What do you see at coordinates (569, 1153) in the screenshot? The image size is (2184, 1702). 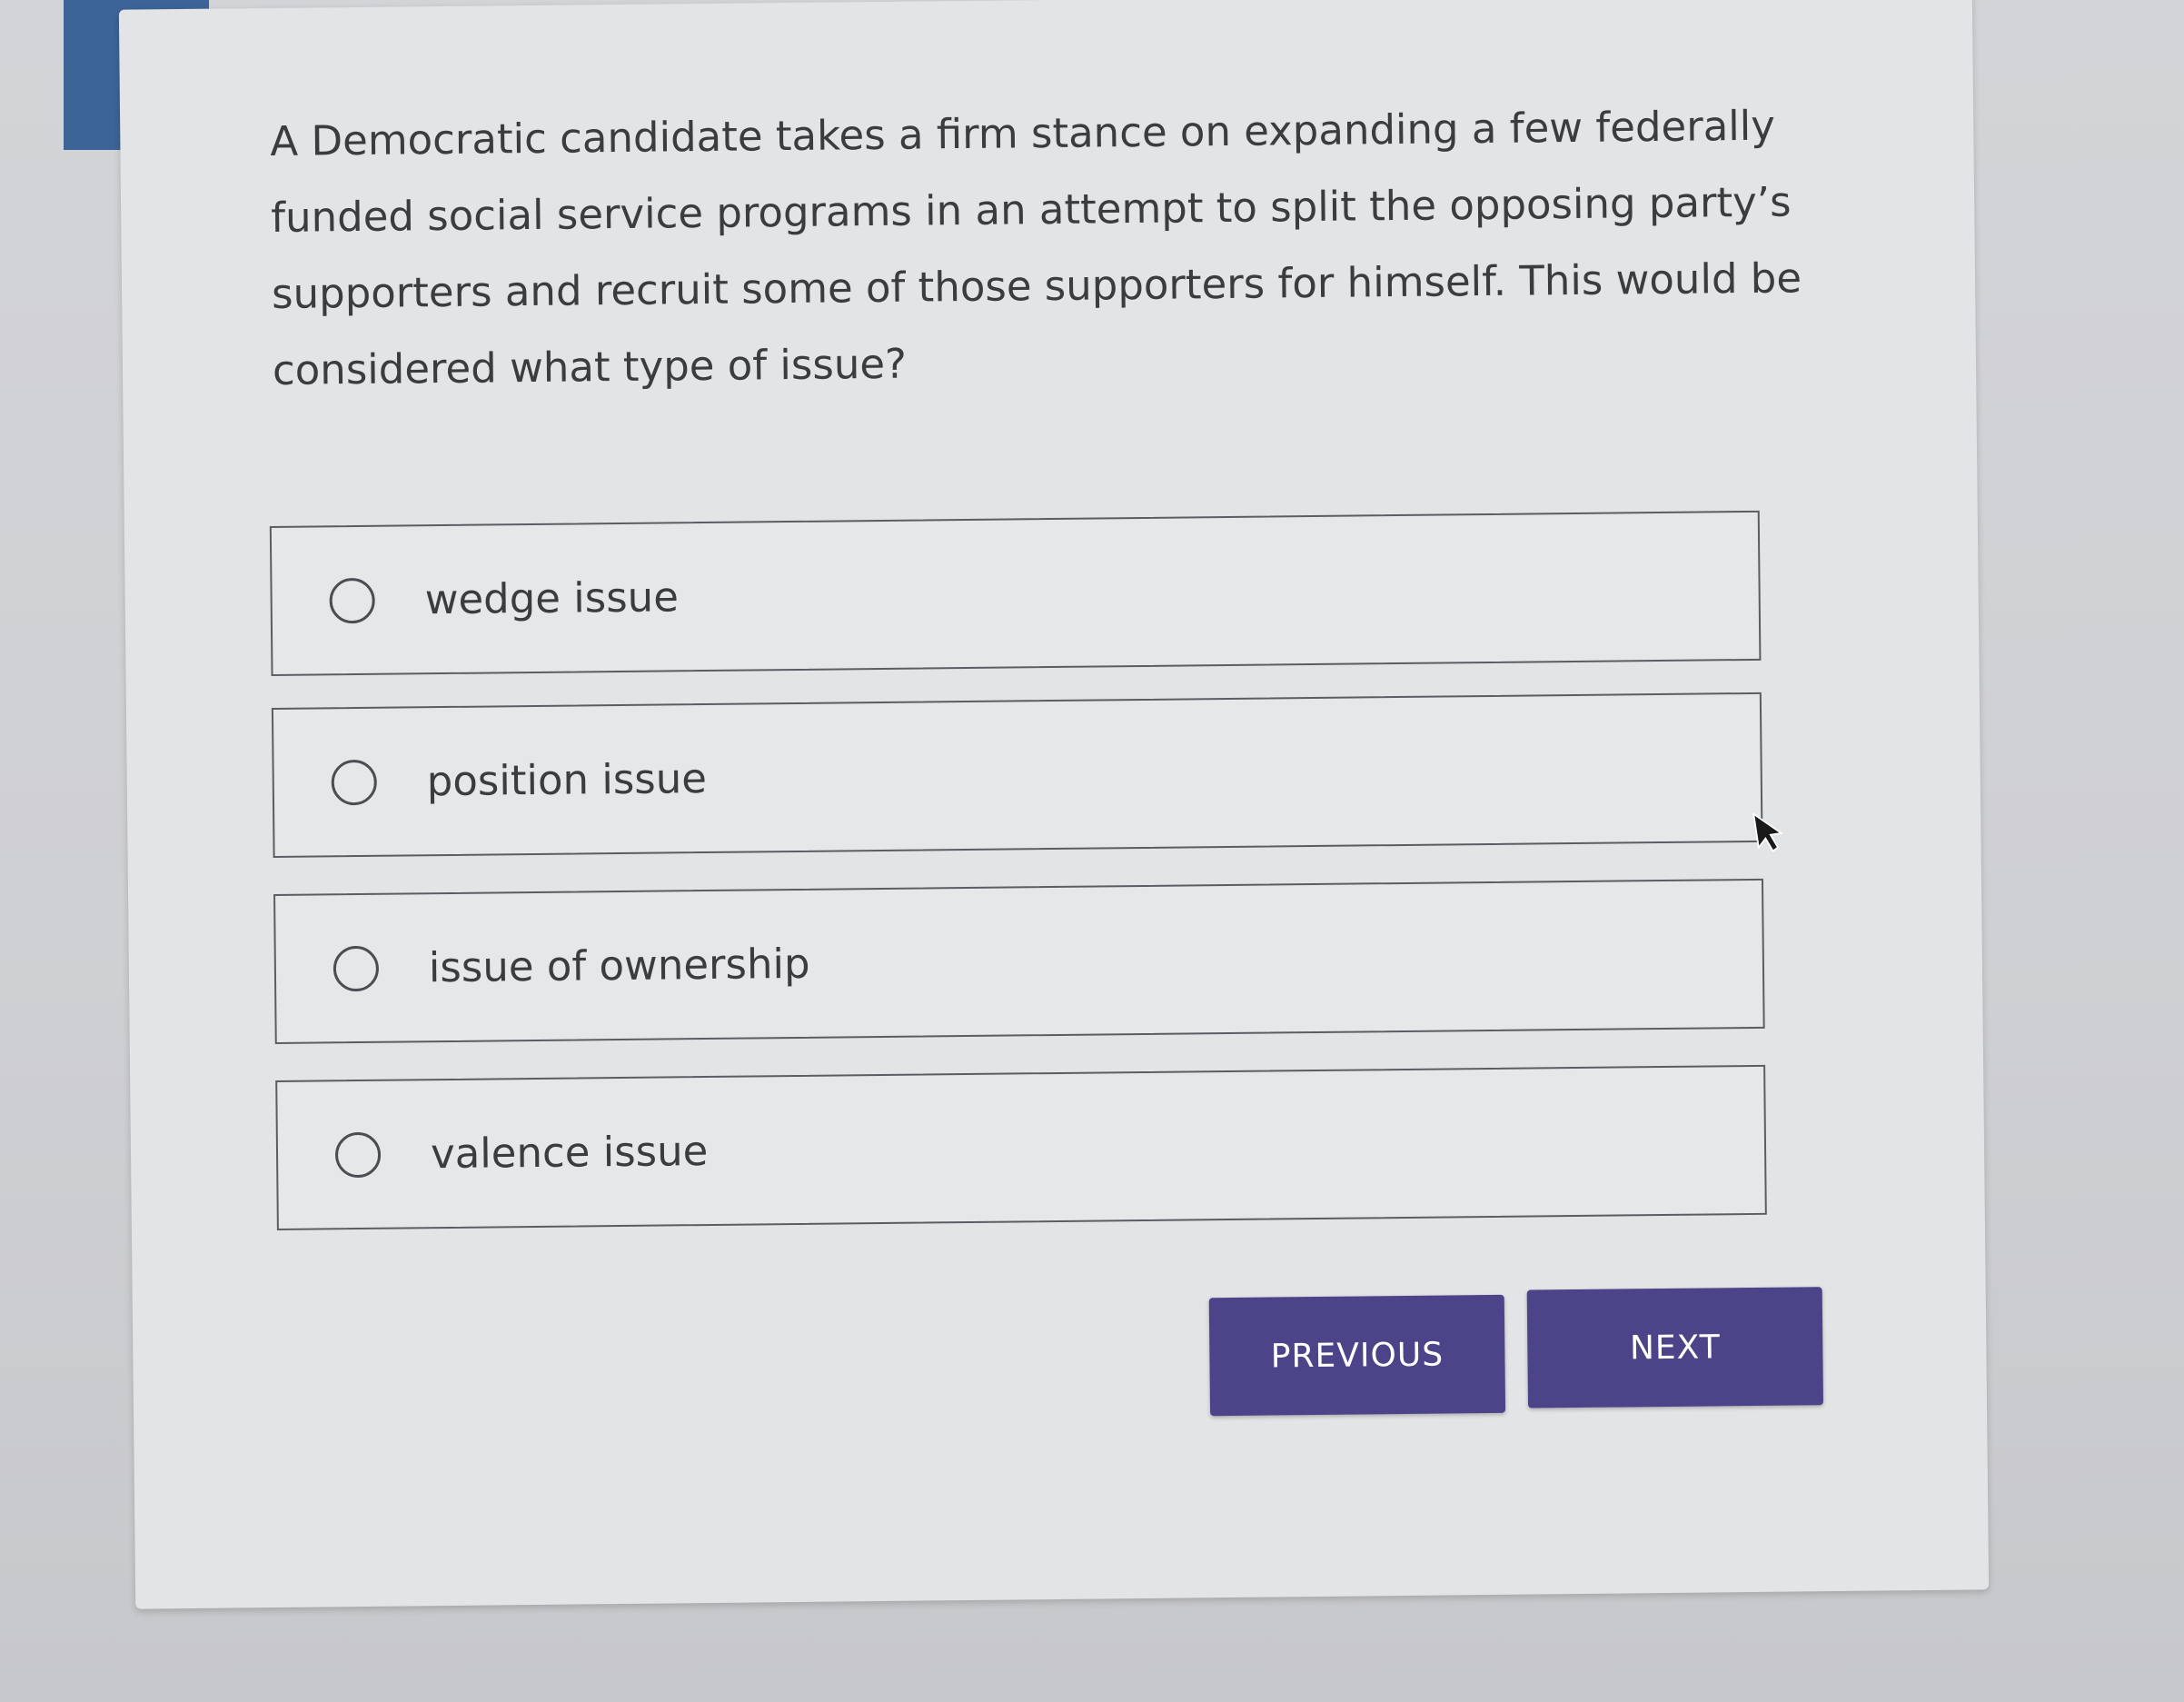 I see `answer-option-label: valence issue` at bounding box center [569, 1153].